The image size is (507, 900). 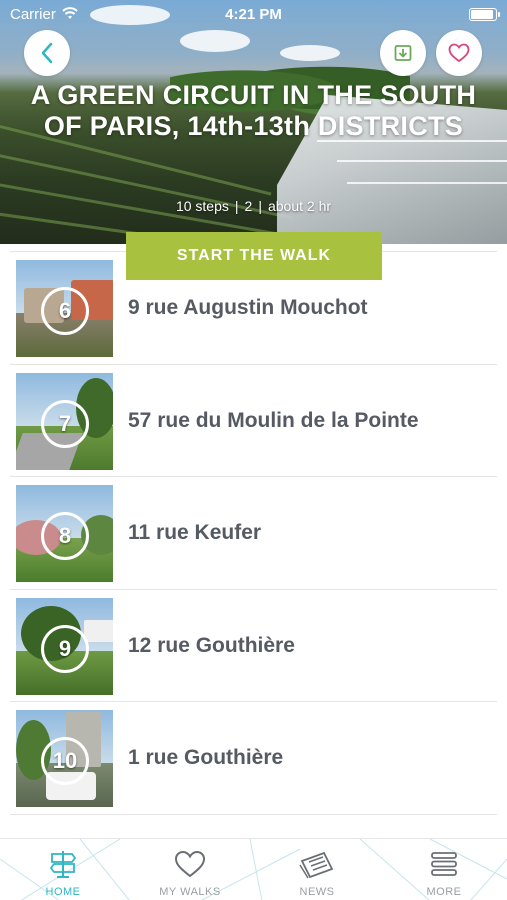 I want to click on walk-duration: about 2 hr, so click(x=299, y=206).